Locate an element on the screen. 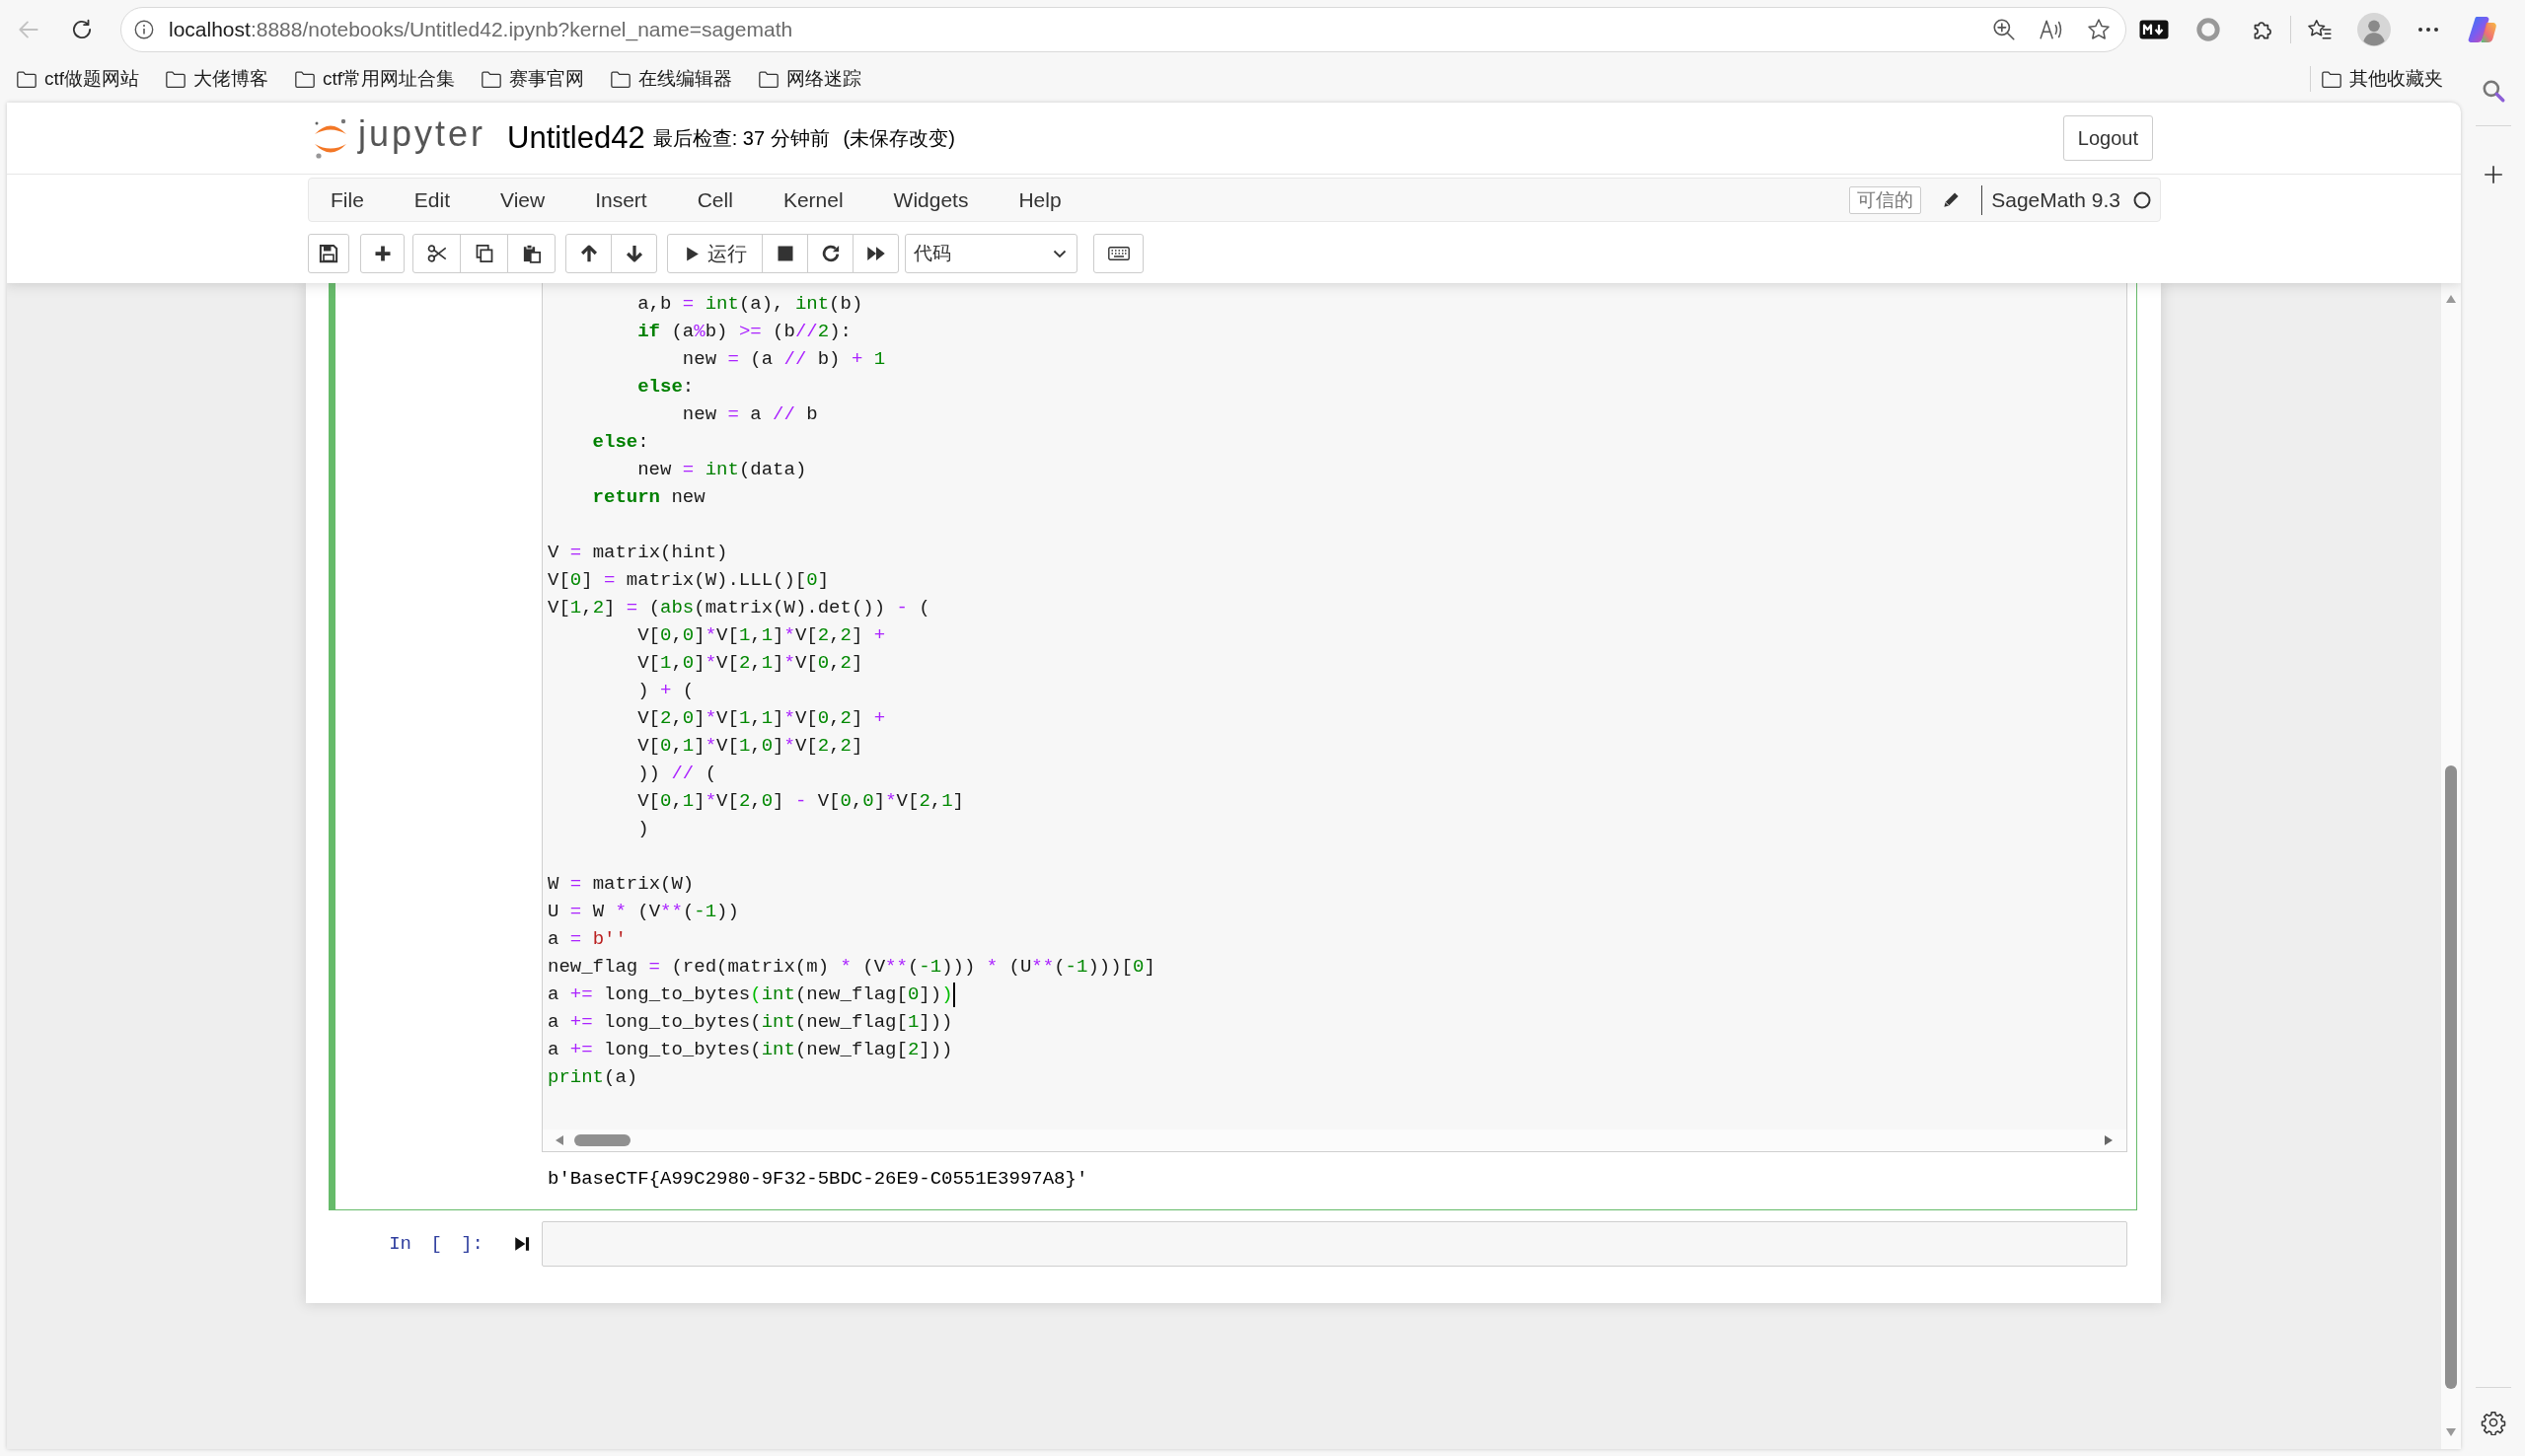 This screenshot has width=2525, height=1456. checkpoint-status: 最后检查: 37 分钟前 is located at coordinates (741, 138).